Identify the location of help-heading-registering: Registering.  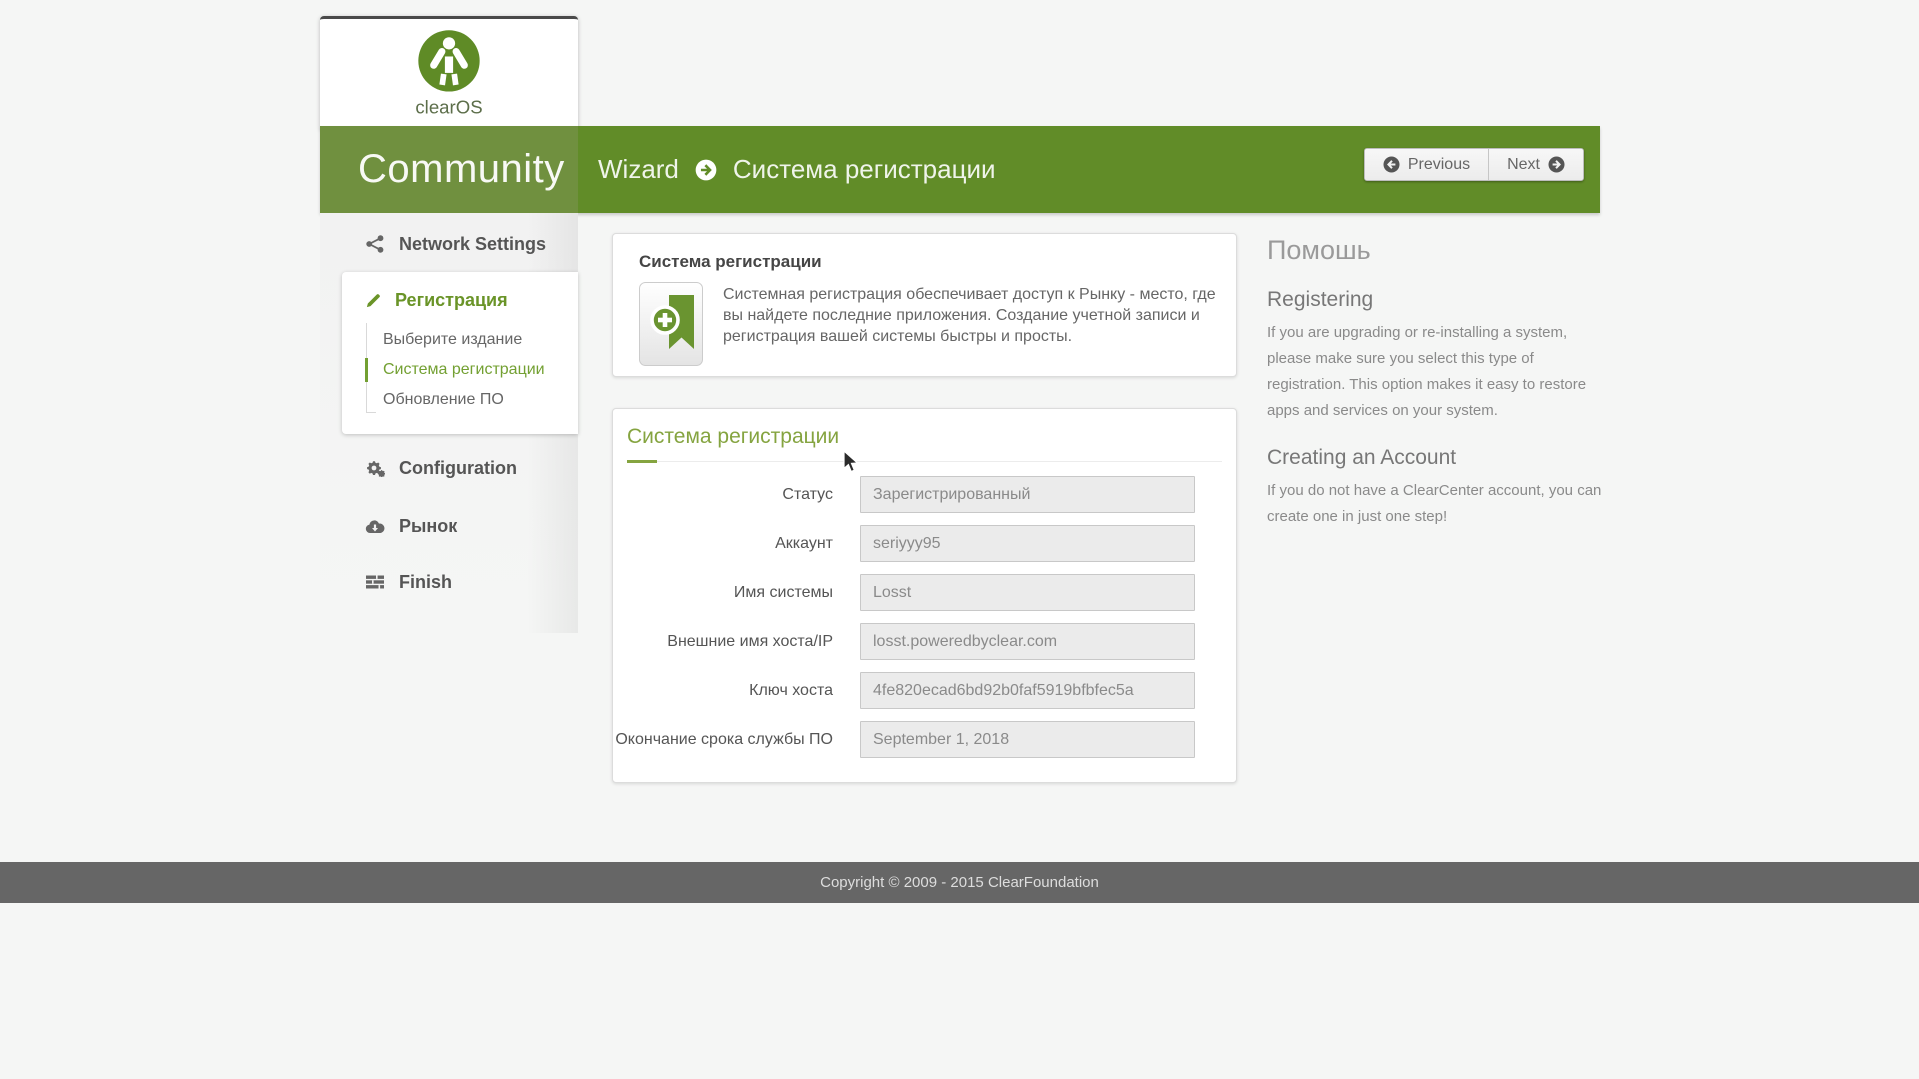
(1320, 299).